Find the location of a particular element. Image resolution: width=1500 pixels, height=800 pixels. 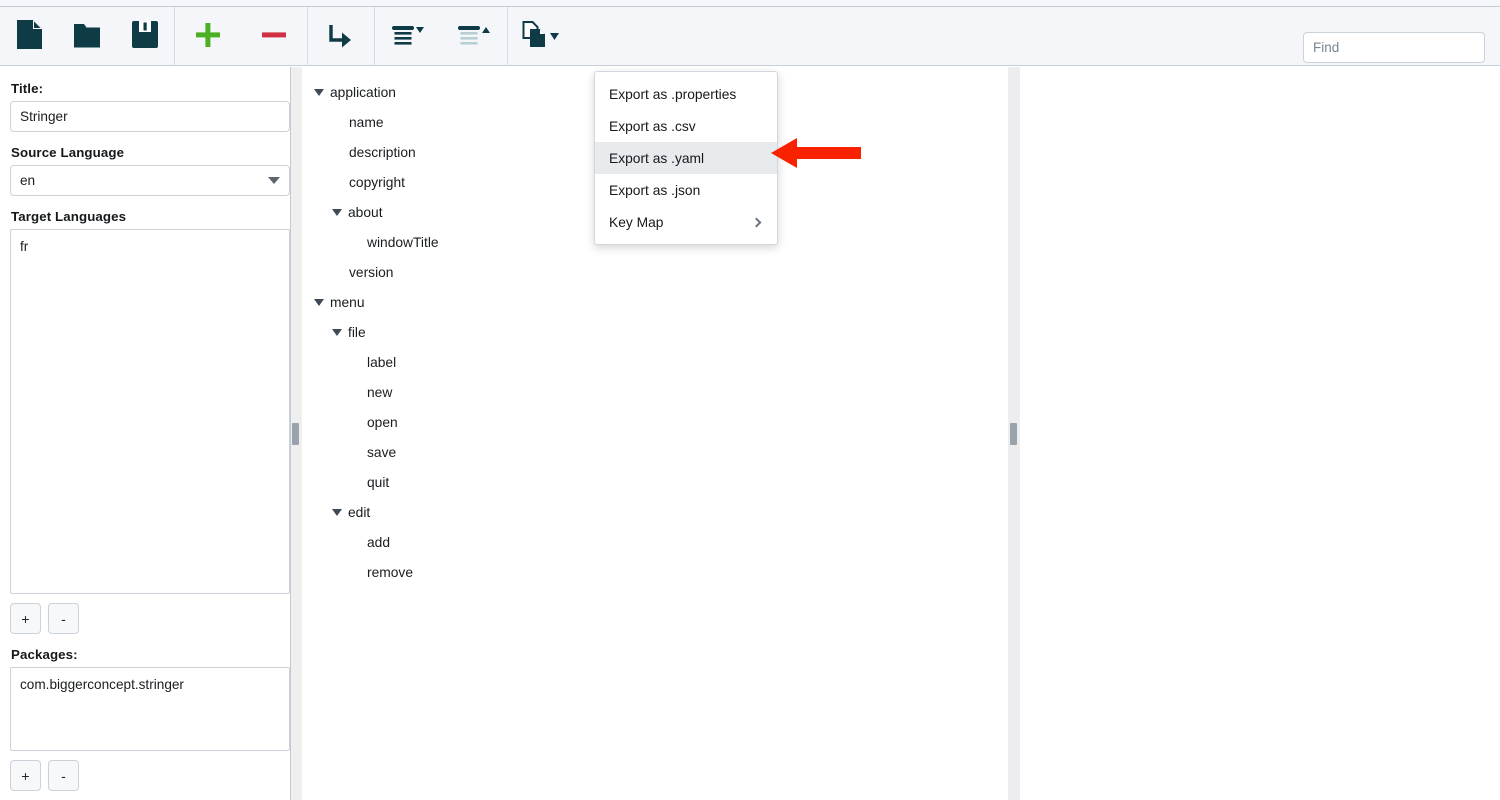

tree-node: file is located at coordinates (655, 332).